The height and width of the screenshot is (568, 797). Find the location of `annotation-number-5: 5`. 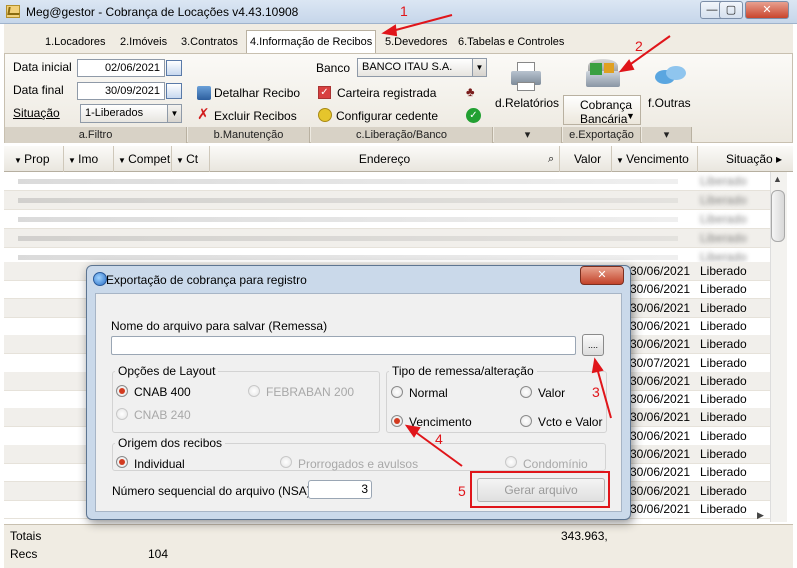

annotation-number-5: 5 is located at coordinates (462, 491).